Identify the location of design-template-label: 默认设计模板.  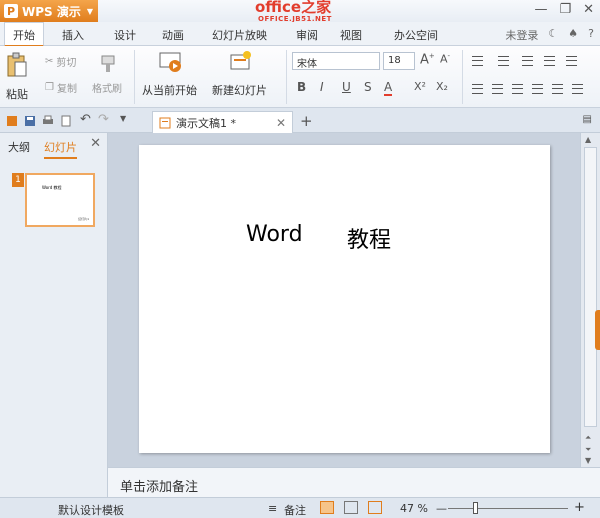
(91, 510).